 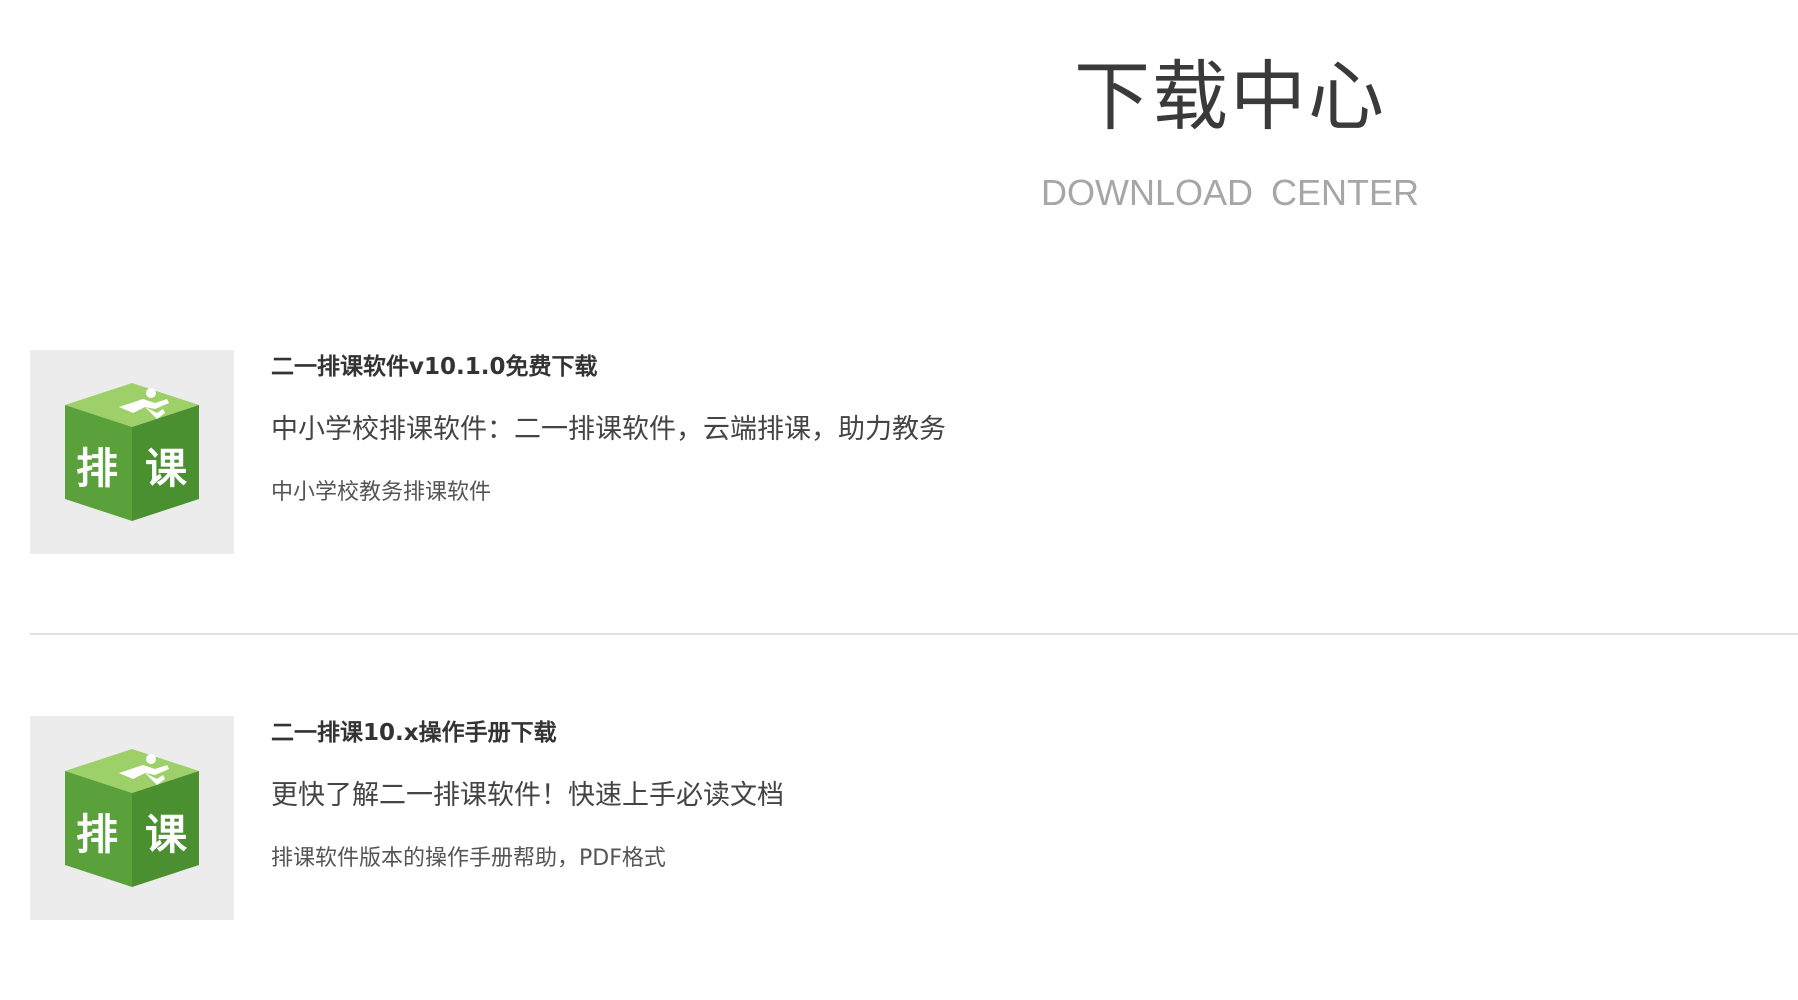 What do you see at coordinates (434, 367) in the screenshot?
I see `download-title-link: 二一排课软件v10.1.0免费下载` at bounding box center [434, 367].